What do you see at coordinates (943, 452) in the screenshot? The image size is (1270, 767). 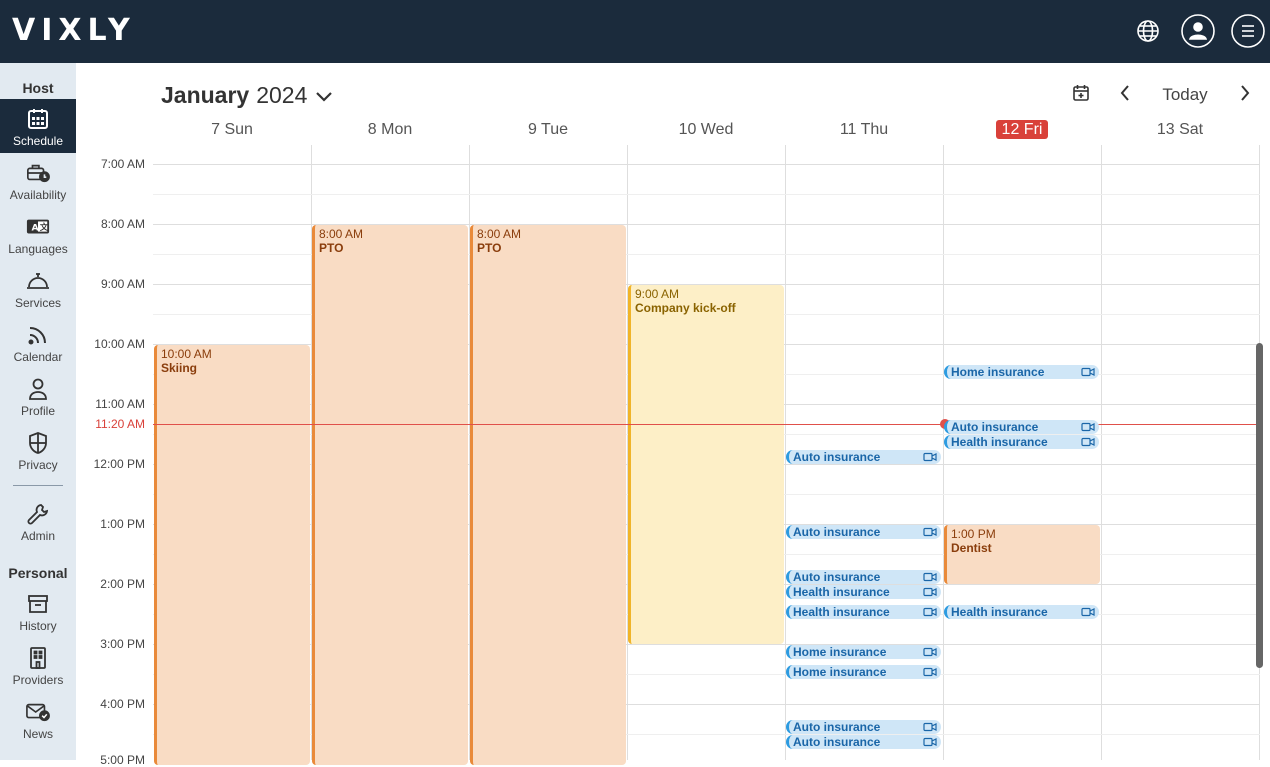 I see `day-divider` at bounding box center [943, 452].